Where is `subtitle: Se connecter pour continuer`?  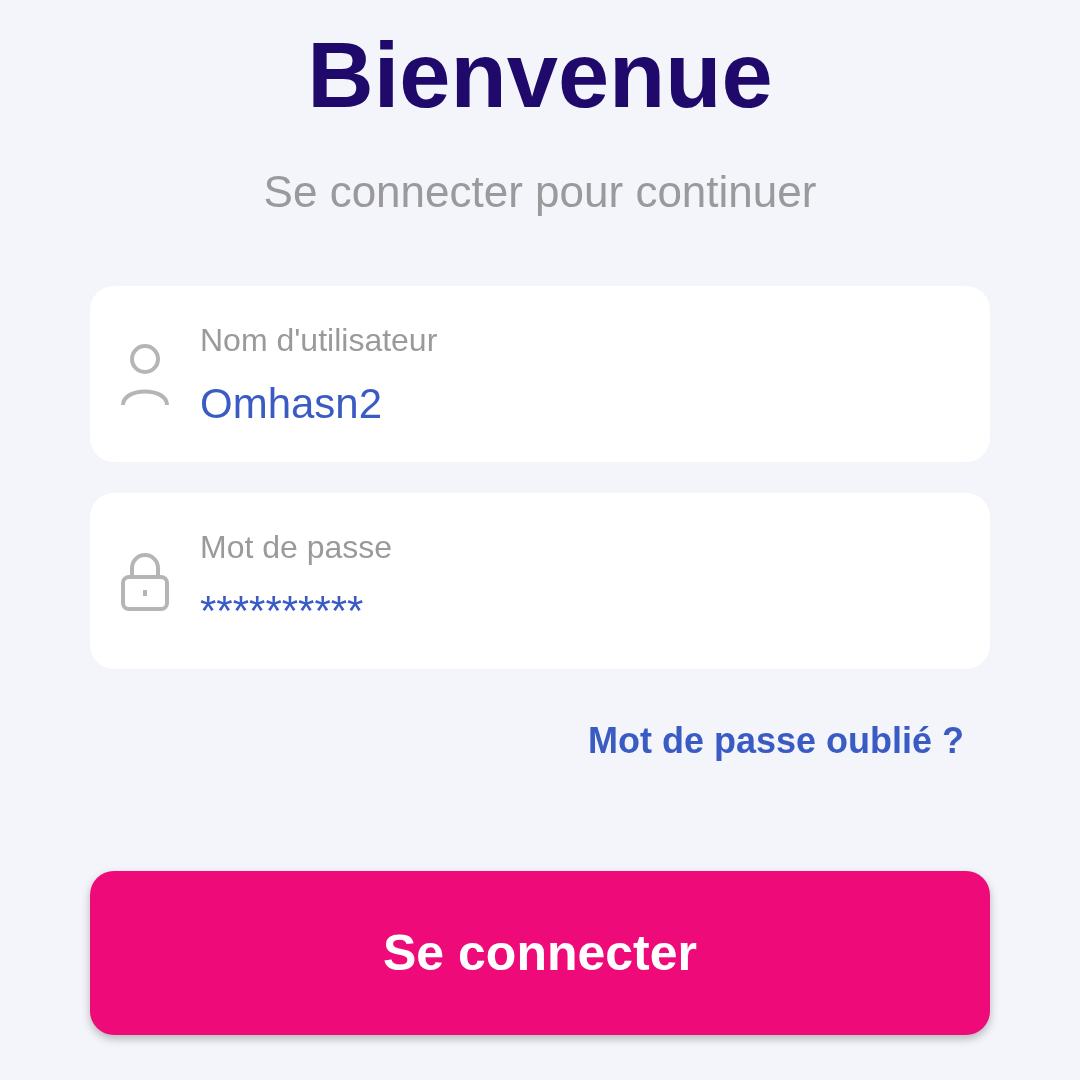
subtitle: Se connecter pour continuer is located at coordinates (540, 192).